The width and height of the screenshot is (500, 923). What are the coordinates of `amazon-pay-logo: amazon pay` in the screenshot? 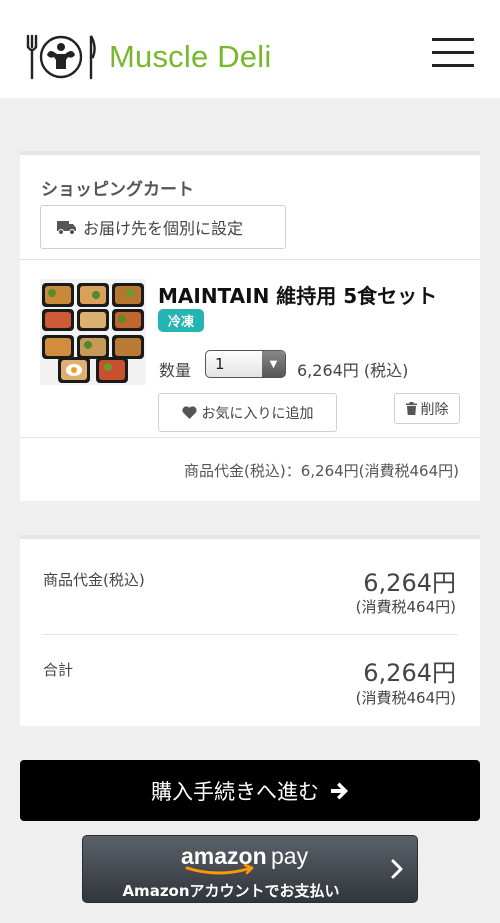 It's located at (245, 859).